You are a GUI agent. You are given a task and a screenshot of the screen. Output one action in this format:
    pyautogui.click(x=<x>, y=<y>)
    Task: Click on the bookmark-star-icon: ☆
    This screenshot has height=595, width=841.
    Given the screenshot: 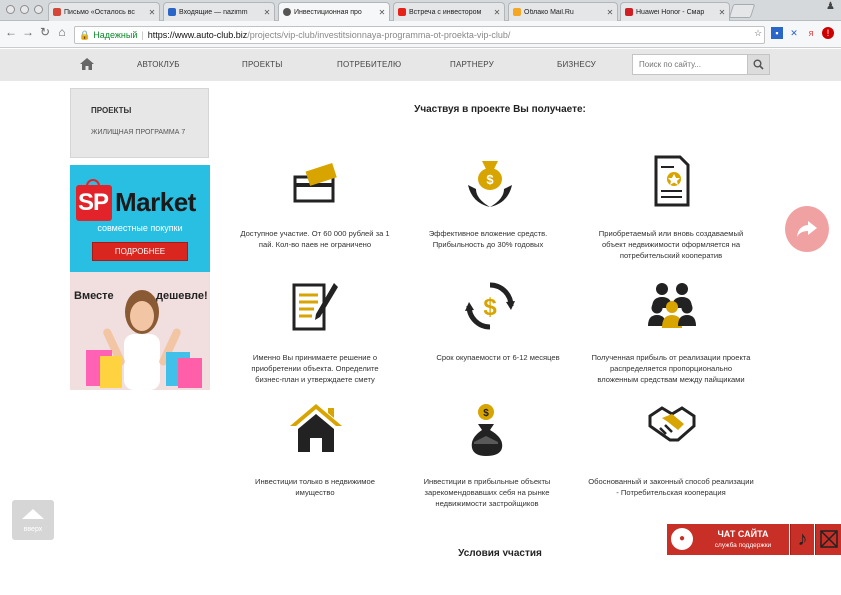 What is the action you would take?
    pyautogui.click(x=758, y=33)
    